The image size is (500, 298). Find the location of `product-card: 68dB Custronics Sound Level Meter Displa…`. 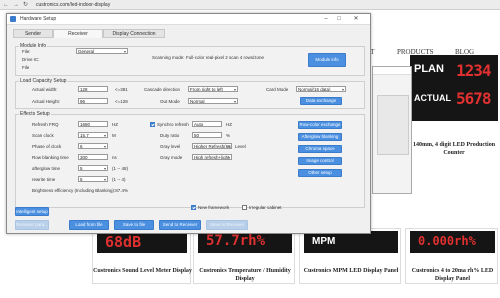

product-card: 68dB Custronics Sound Level Meter Displa… is located at coordinates (142, 256).